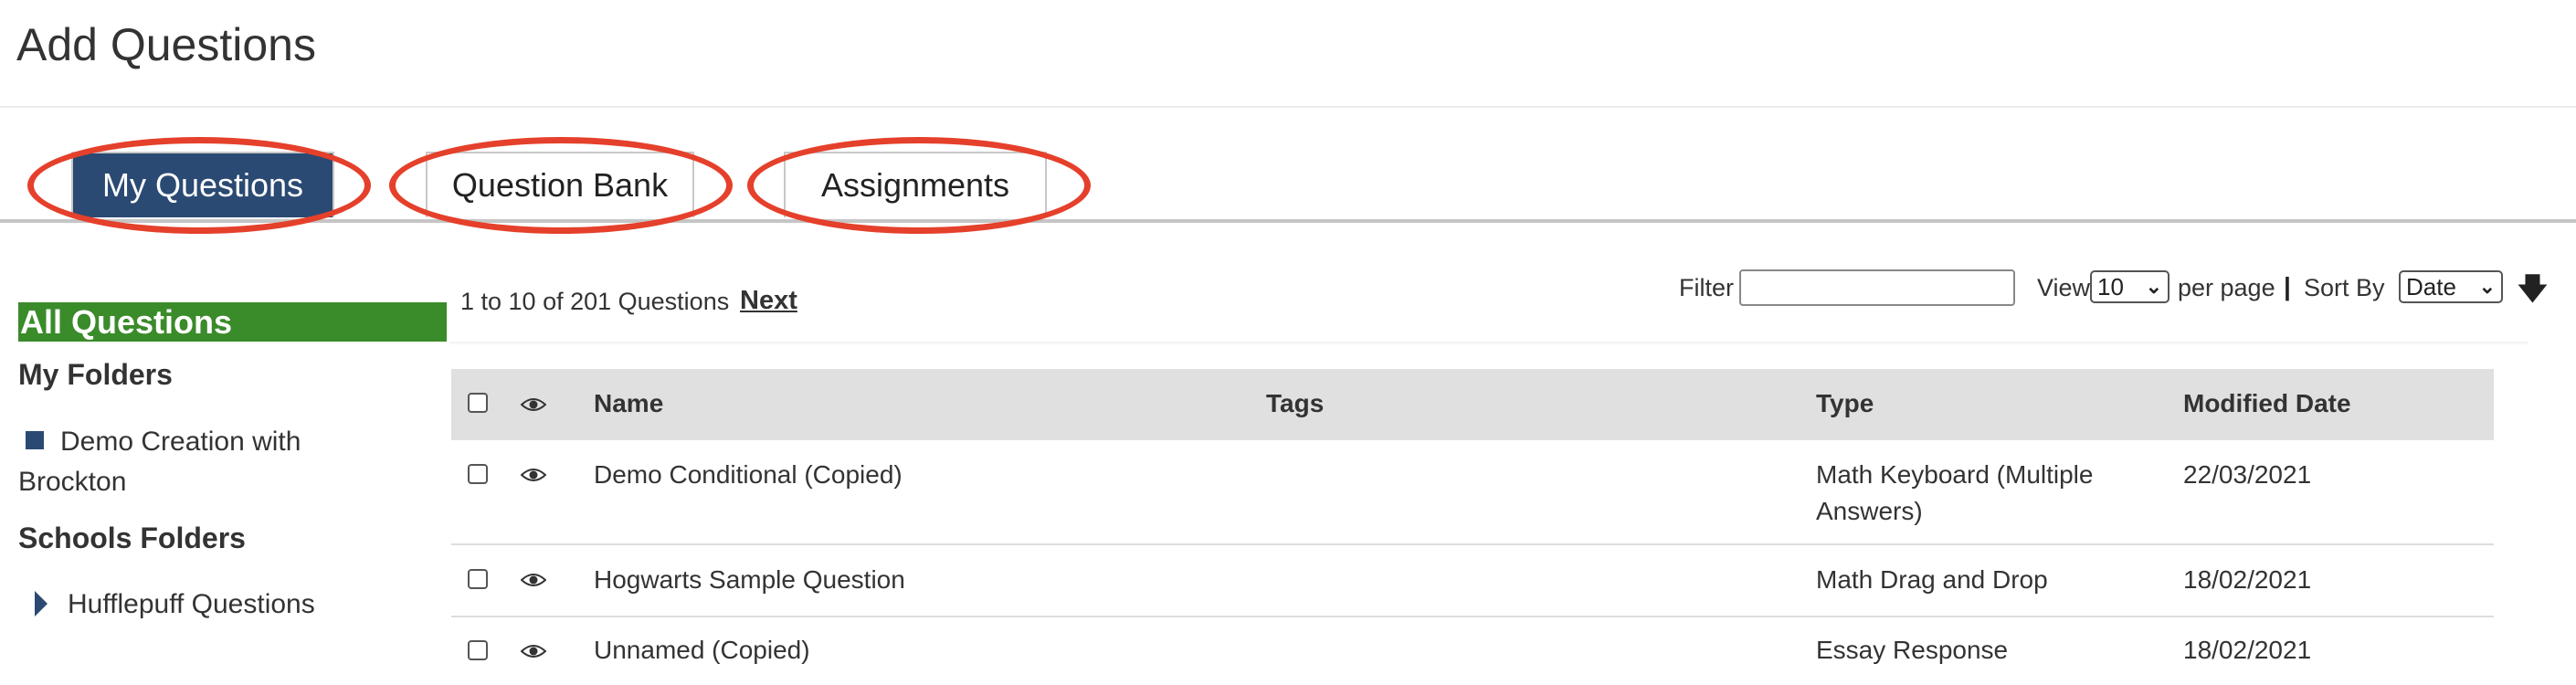 The width and height of the screenshot is (2576, 685). What do you see at coordinates (2226, 287) in the screenshot?
I see `per-page-label: per page` at bounding box center [2226, 287].